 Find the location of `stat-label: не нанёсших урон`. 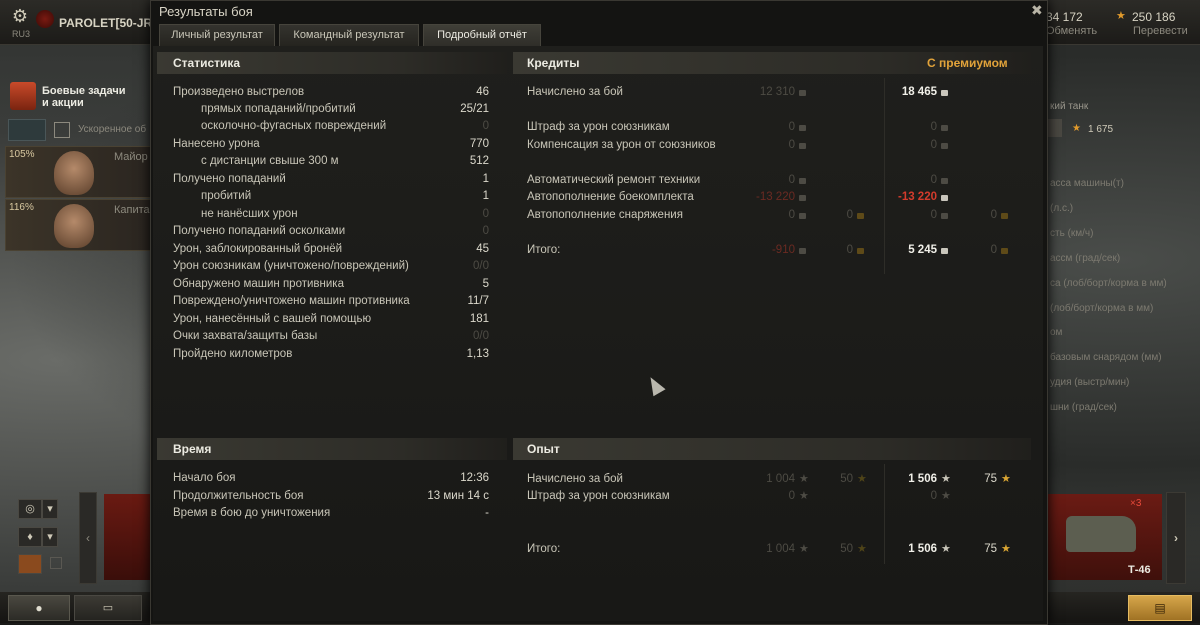

stat-label: не нанёсших урон is located at coordinates (249, 214).